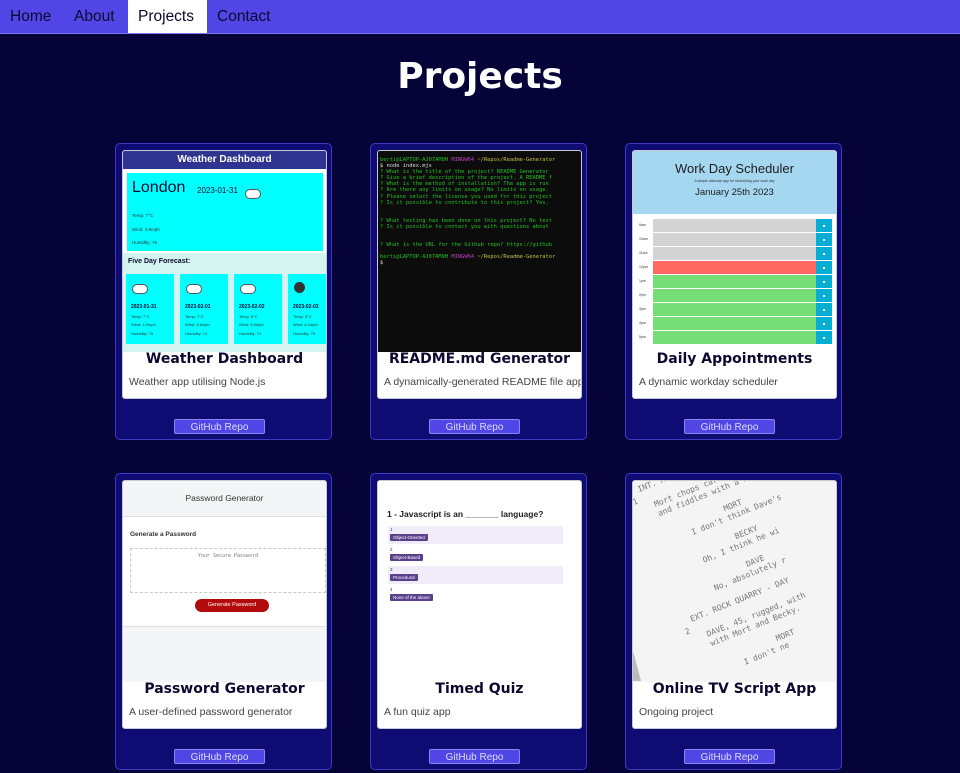 Image resolution: width=960 pixels, height=773 pixels. What do you see at coordinates (143, 324) in the screenshot?
I see `forecast-wind: Wind: 4.9mph` at bounding box center [143, 324].